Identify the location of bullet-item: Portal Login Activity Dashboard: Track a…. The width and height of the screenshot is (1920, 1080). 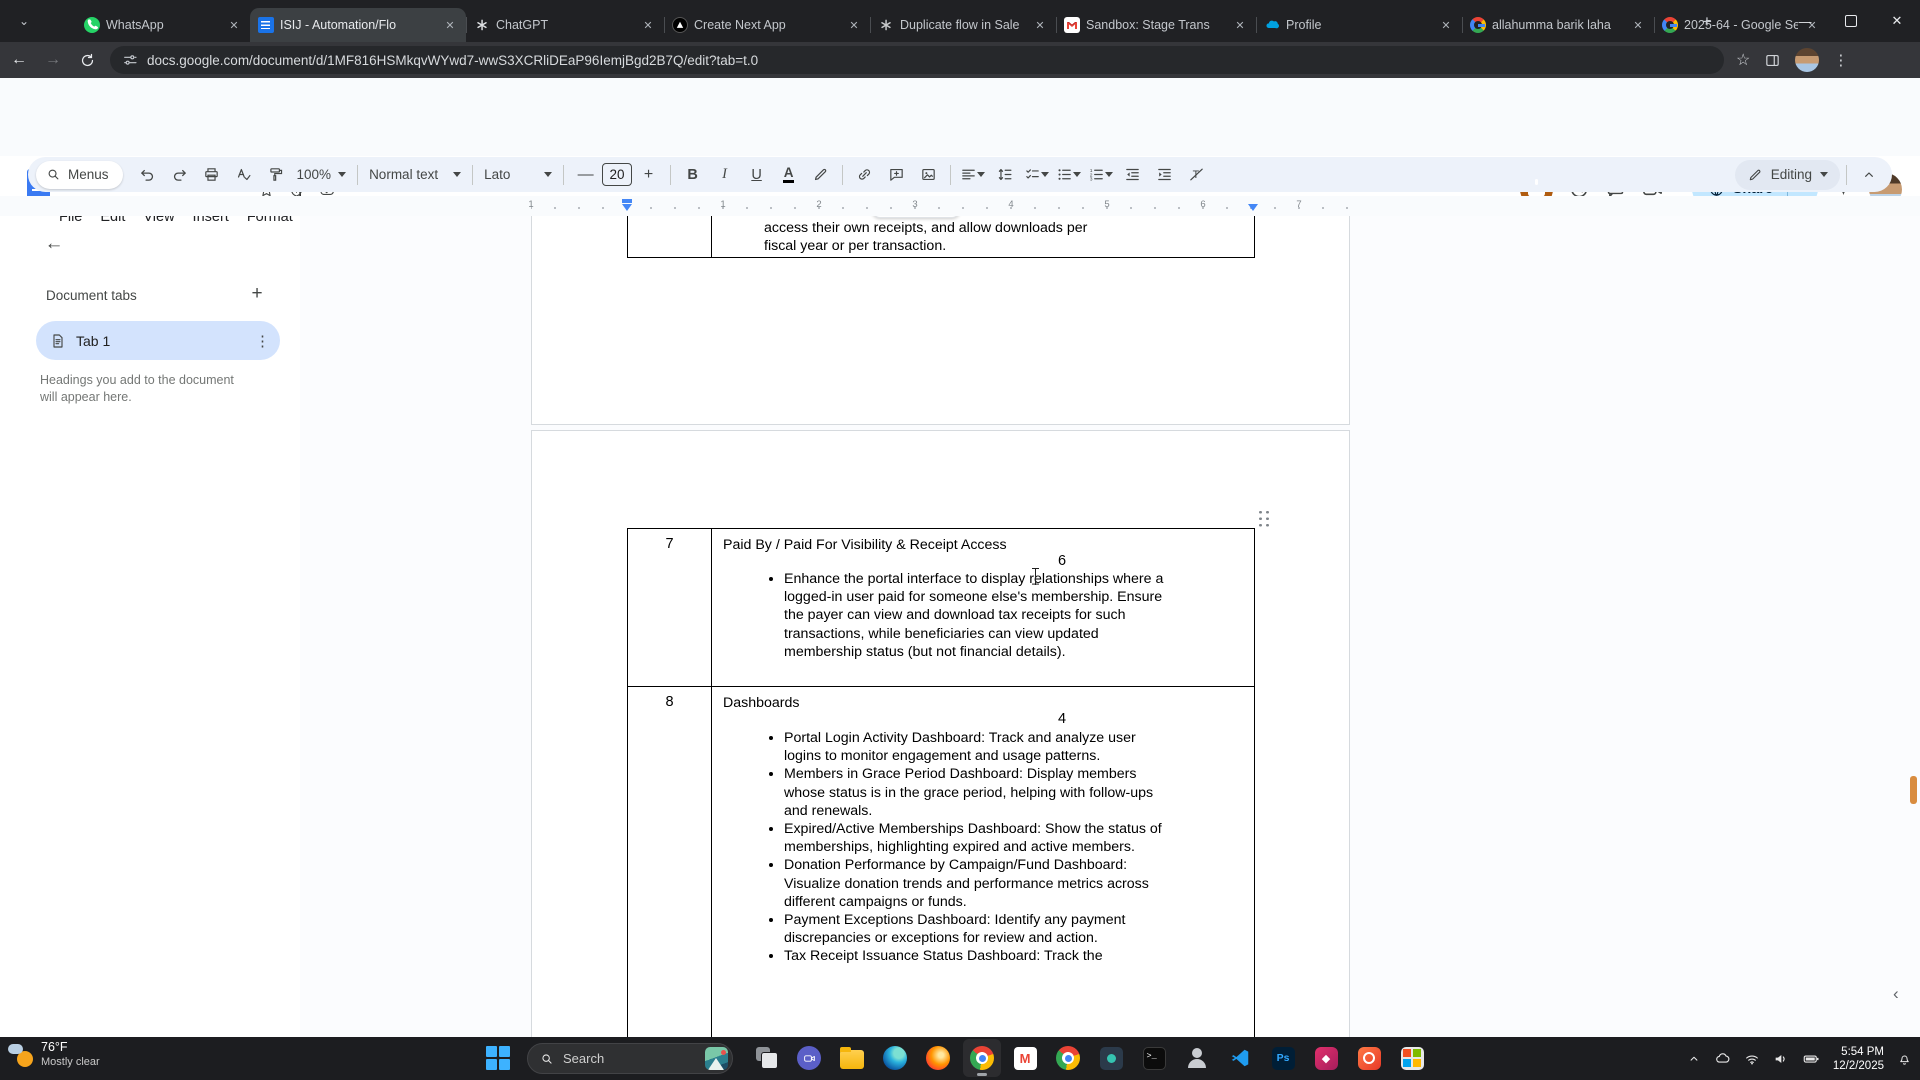
(975, 747).